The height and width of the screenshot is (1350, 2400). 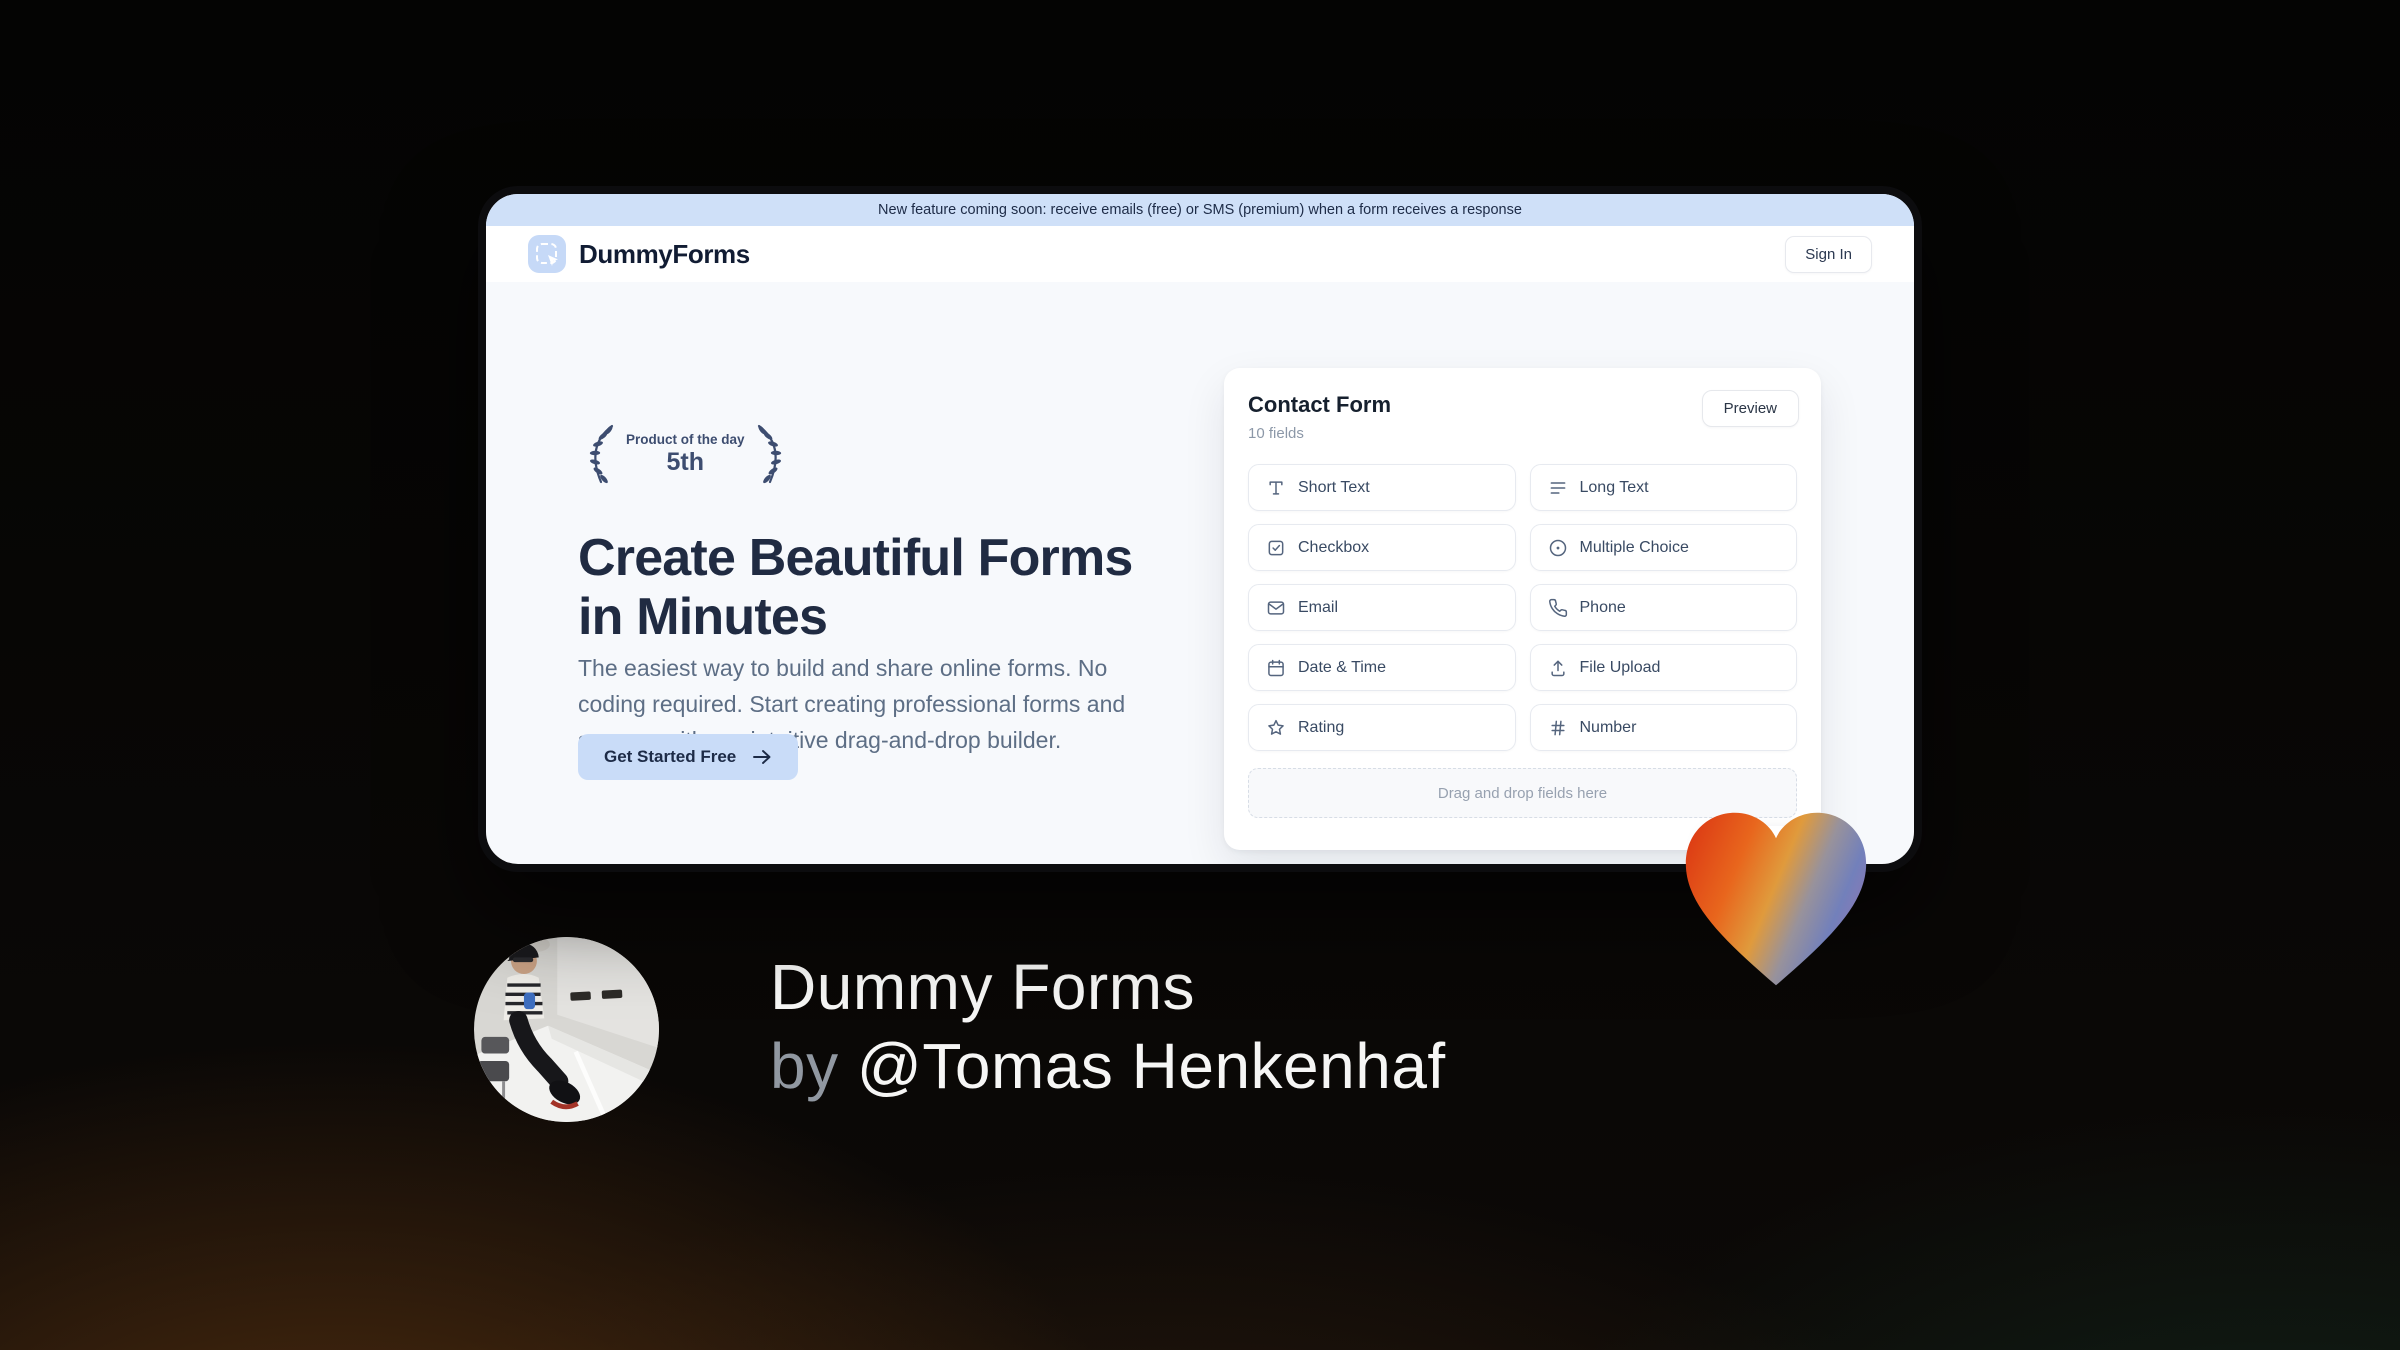 I want to click on award-line1: Product of the day, so click(x=685, y=439).